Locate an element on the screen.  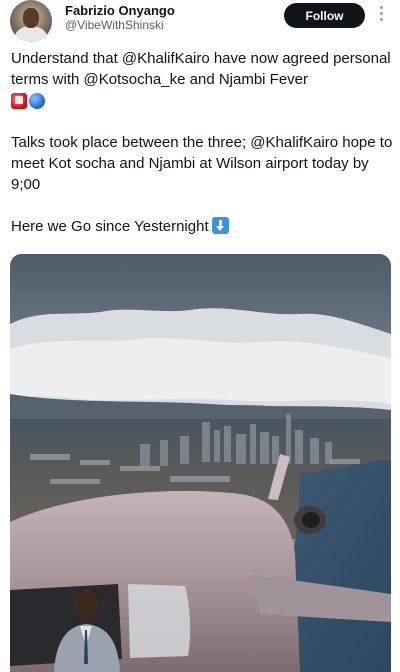
author-name: Fabrizio Onyango is located at coordinates (120, 10).